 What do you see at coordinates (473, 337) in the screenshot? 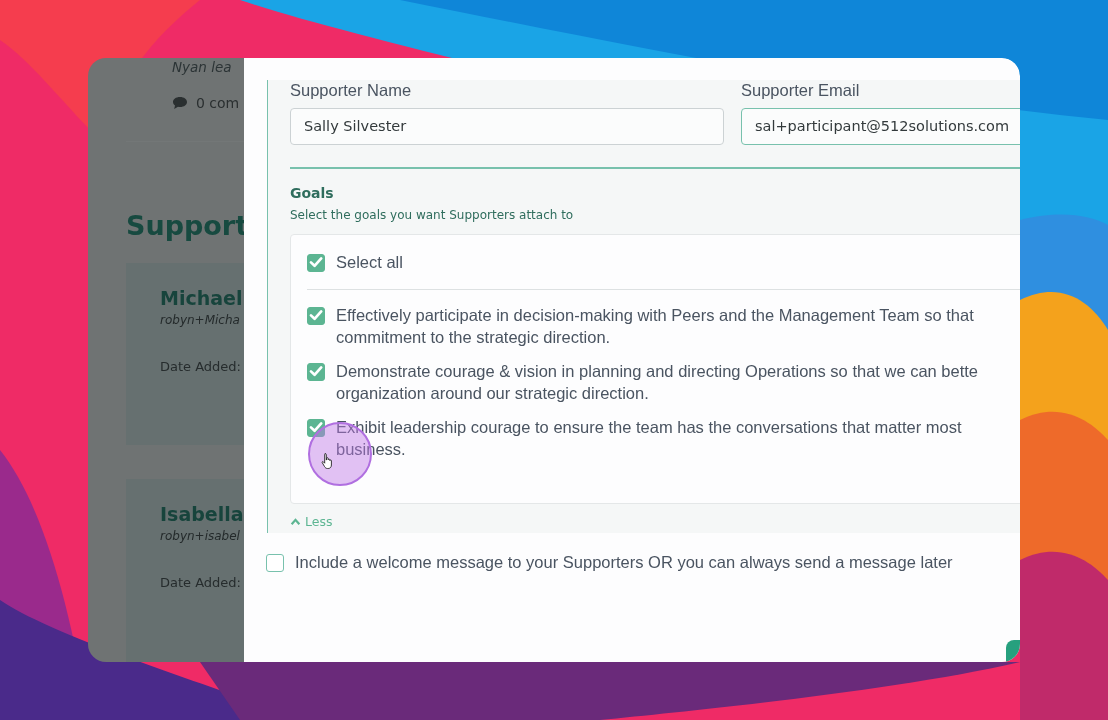
I see `goal-text: commitment to the strategic direction.` at bounding box center [473, 337].